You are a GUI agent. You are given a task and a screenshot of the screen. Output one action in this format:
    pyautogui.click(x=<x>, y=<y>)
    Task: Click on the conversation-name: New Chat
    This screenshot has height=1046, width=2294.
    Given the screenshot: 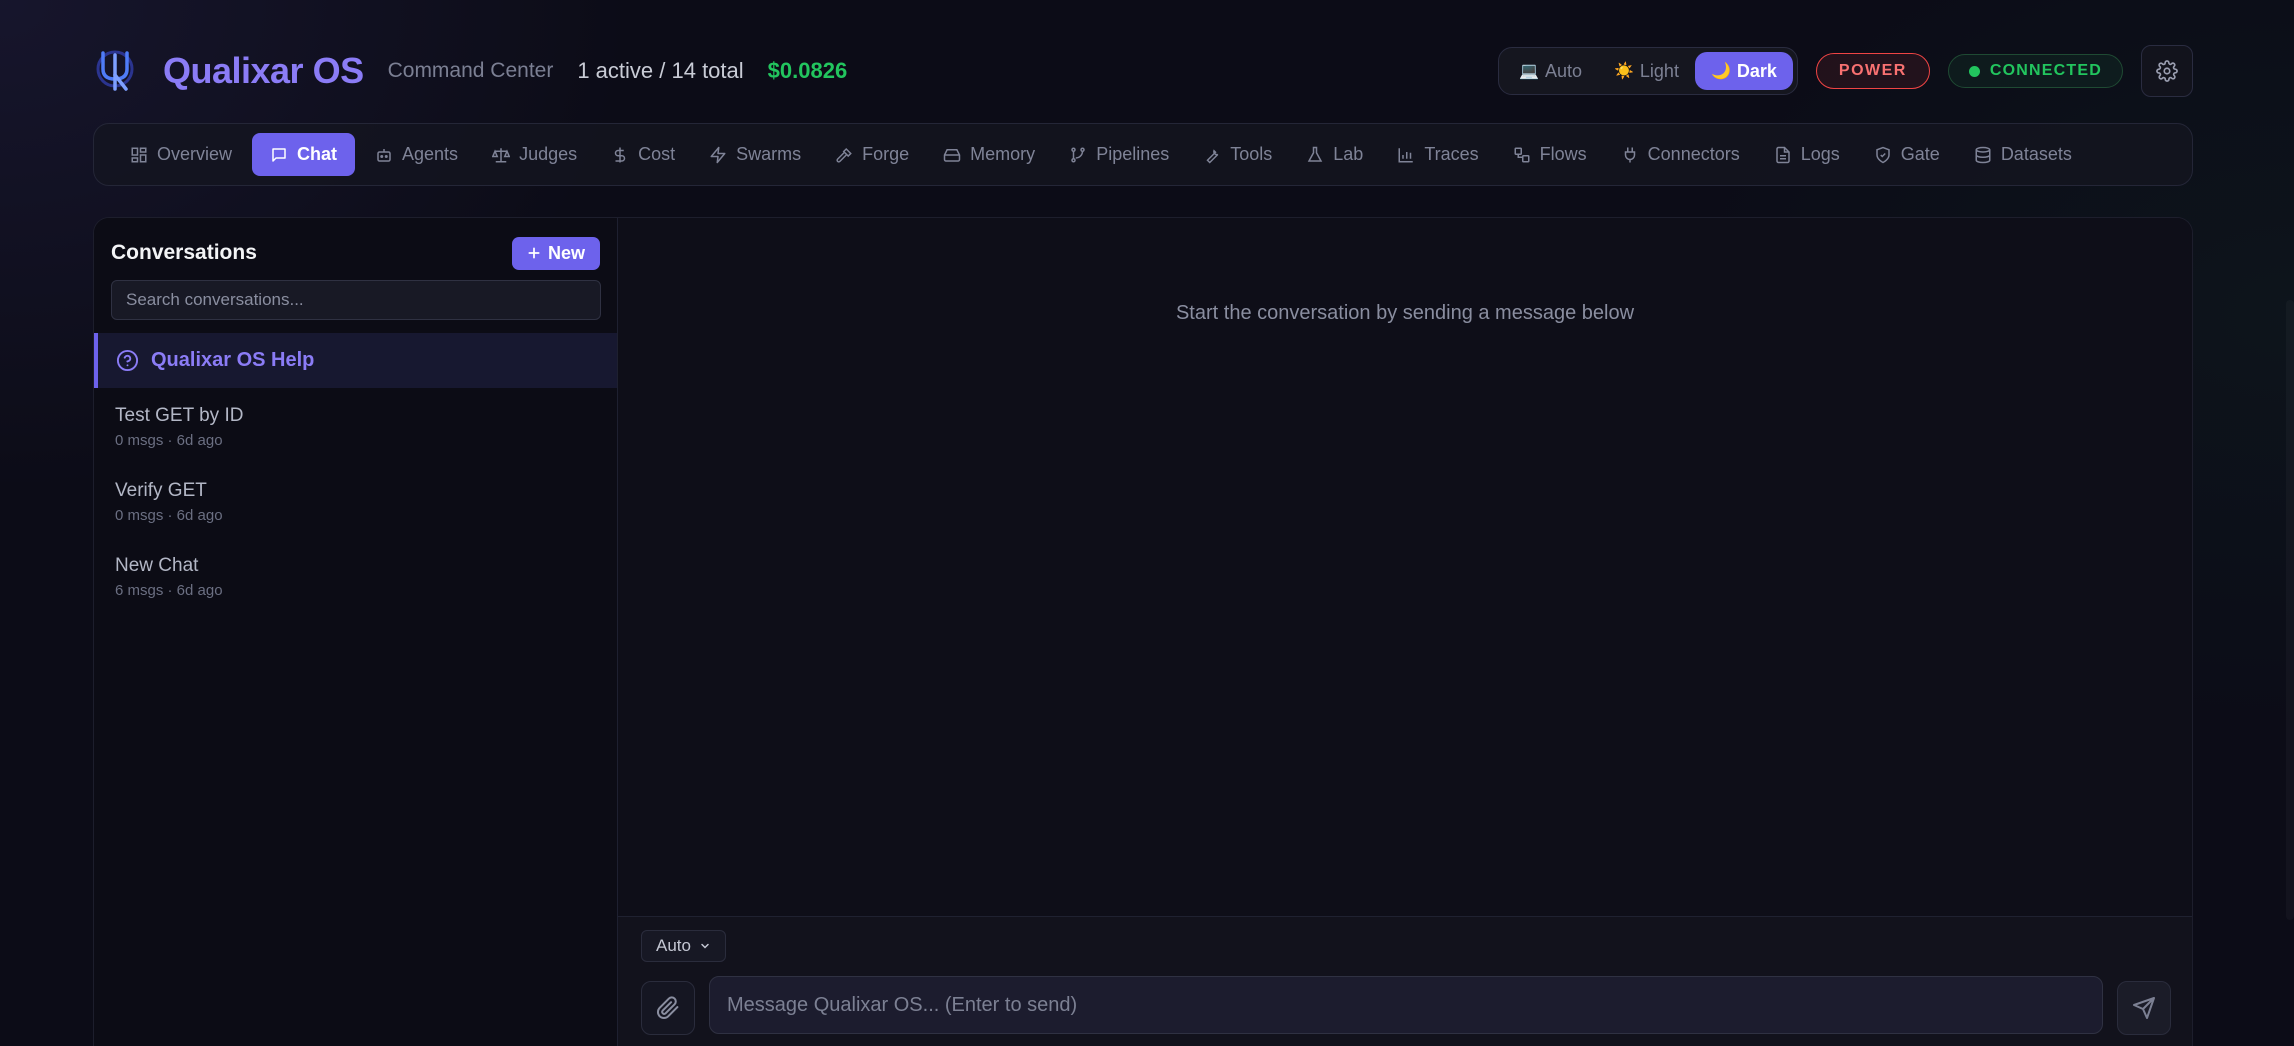 What is the action you would take?
    pyautogui.click(x=157, y=565)
    